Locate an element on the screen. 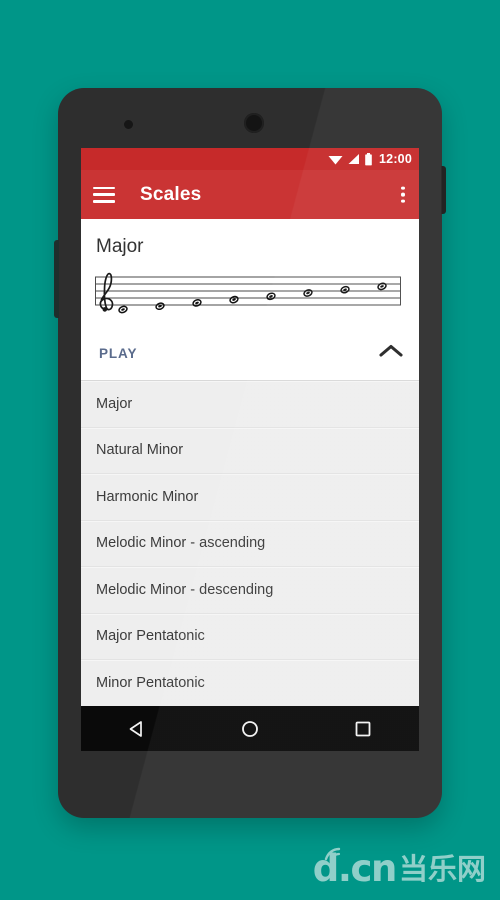  android-navigation-bar is located at coordinates (250, 728).